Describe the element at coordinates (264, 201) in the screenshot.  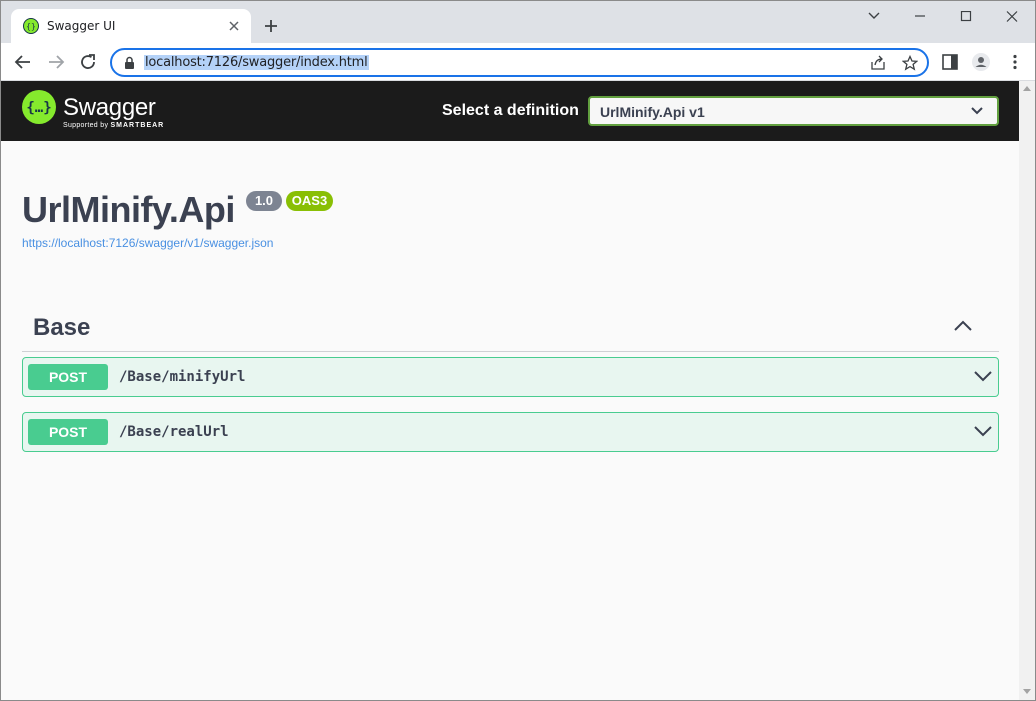
I see `version-badge: 1.0` at that location.